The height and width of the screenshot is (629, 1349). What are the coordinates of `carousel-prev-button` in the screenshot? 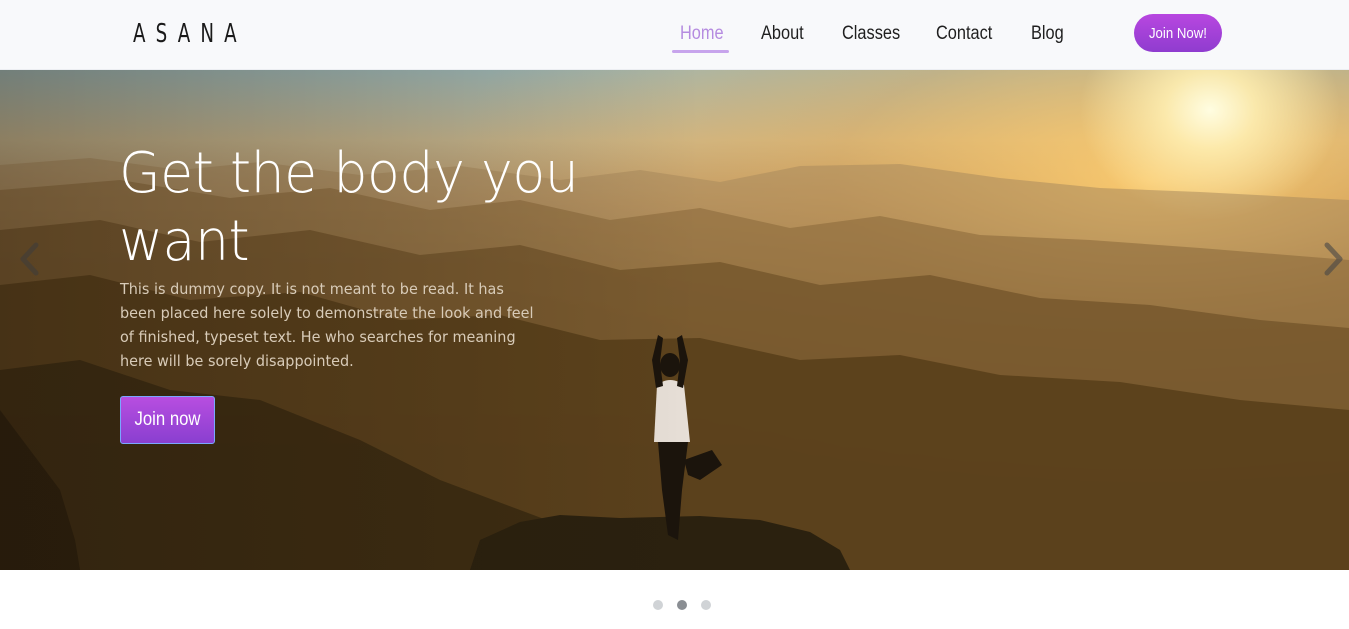 It's located at (30, 262).